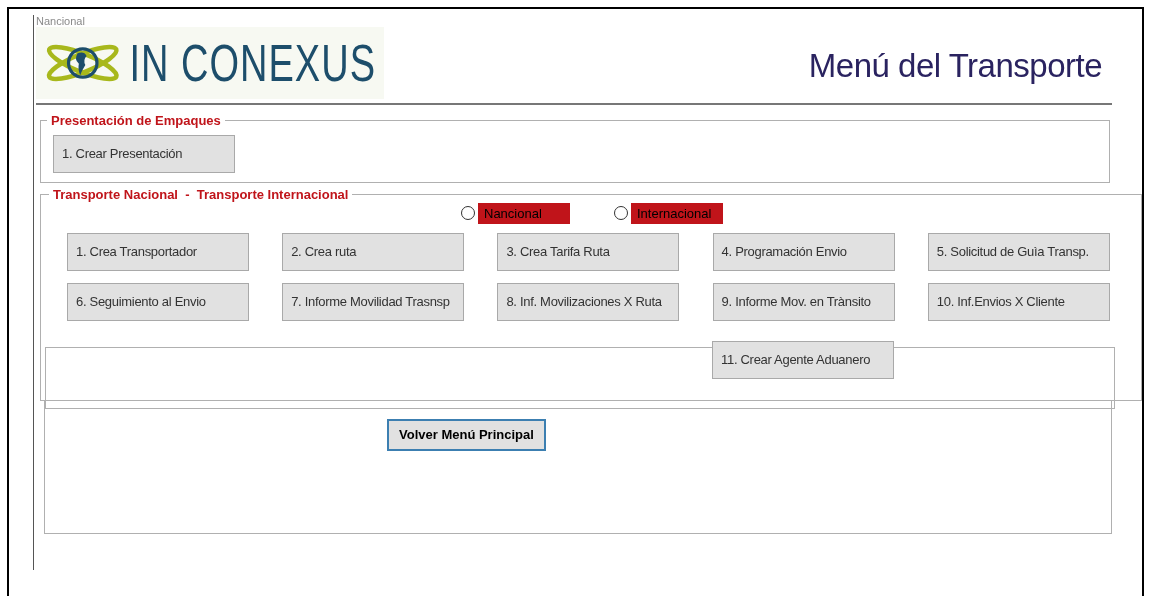 This screenshot has height=596, width=1149. Describe the element at coordinates (252, 63) in the screenshot. I see `logo-text: IN CONEXUS` at that location.